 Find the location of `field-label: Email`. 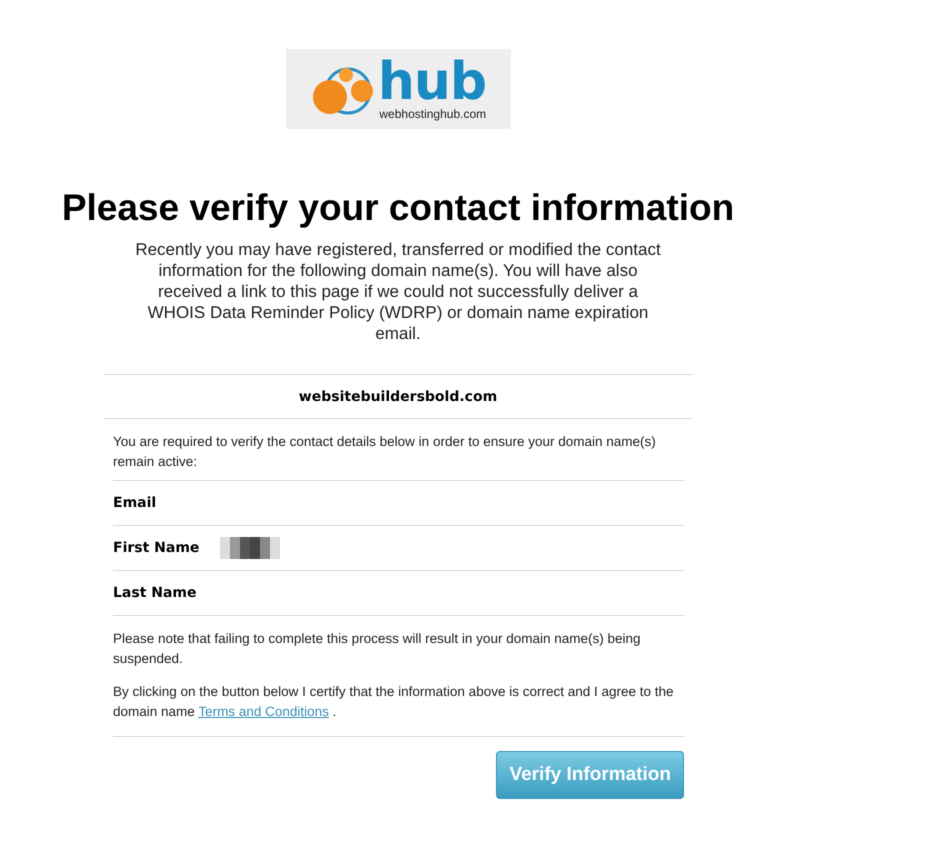

field-label: Email is located at coordinates (135, 503).